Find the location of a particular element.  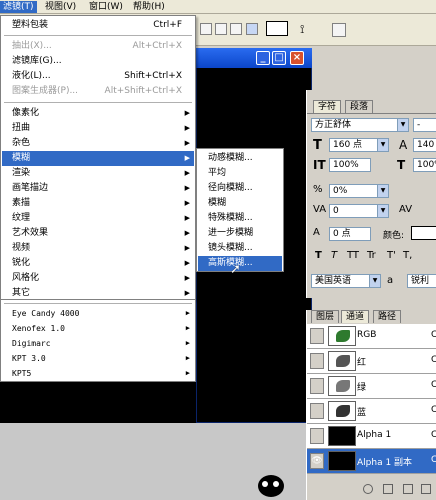

menu-item-texture: 纹理 ▶ is located at coordinates (98, 218).